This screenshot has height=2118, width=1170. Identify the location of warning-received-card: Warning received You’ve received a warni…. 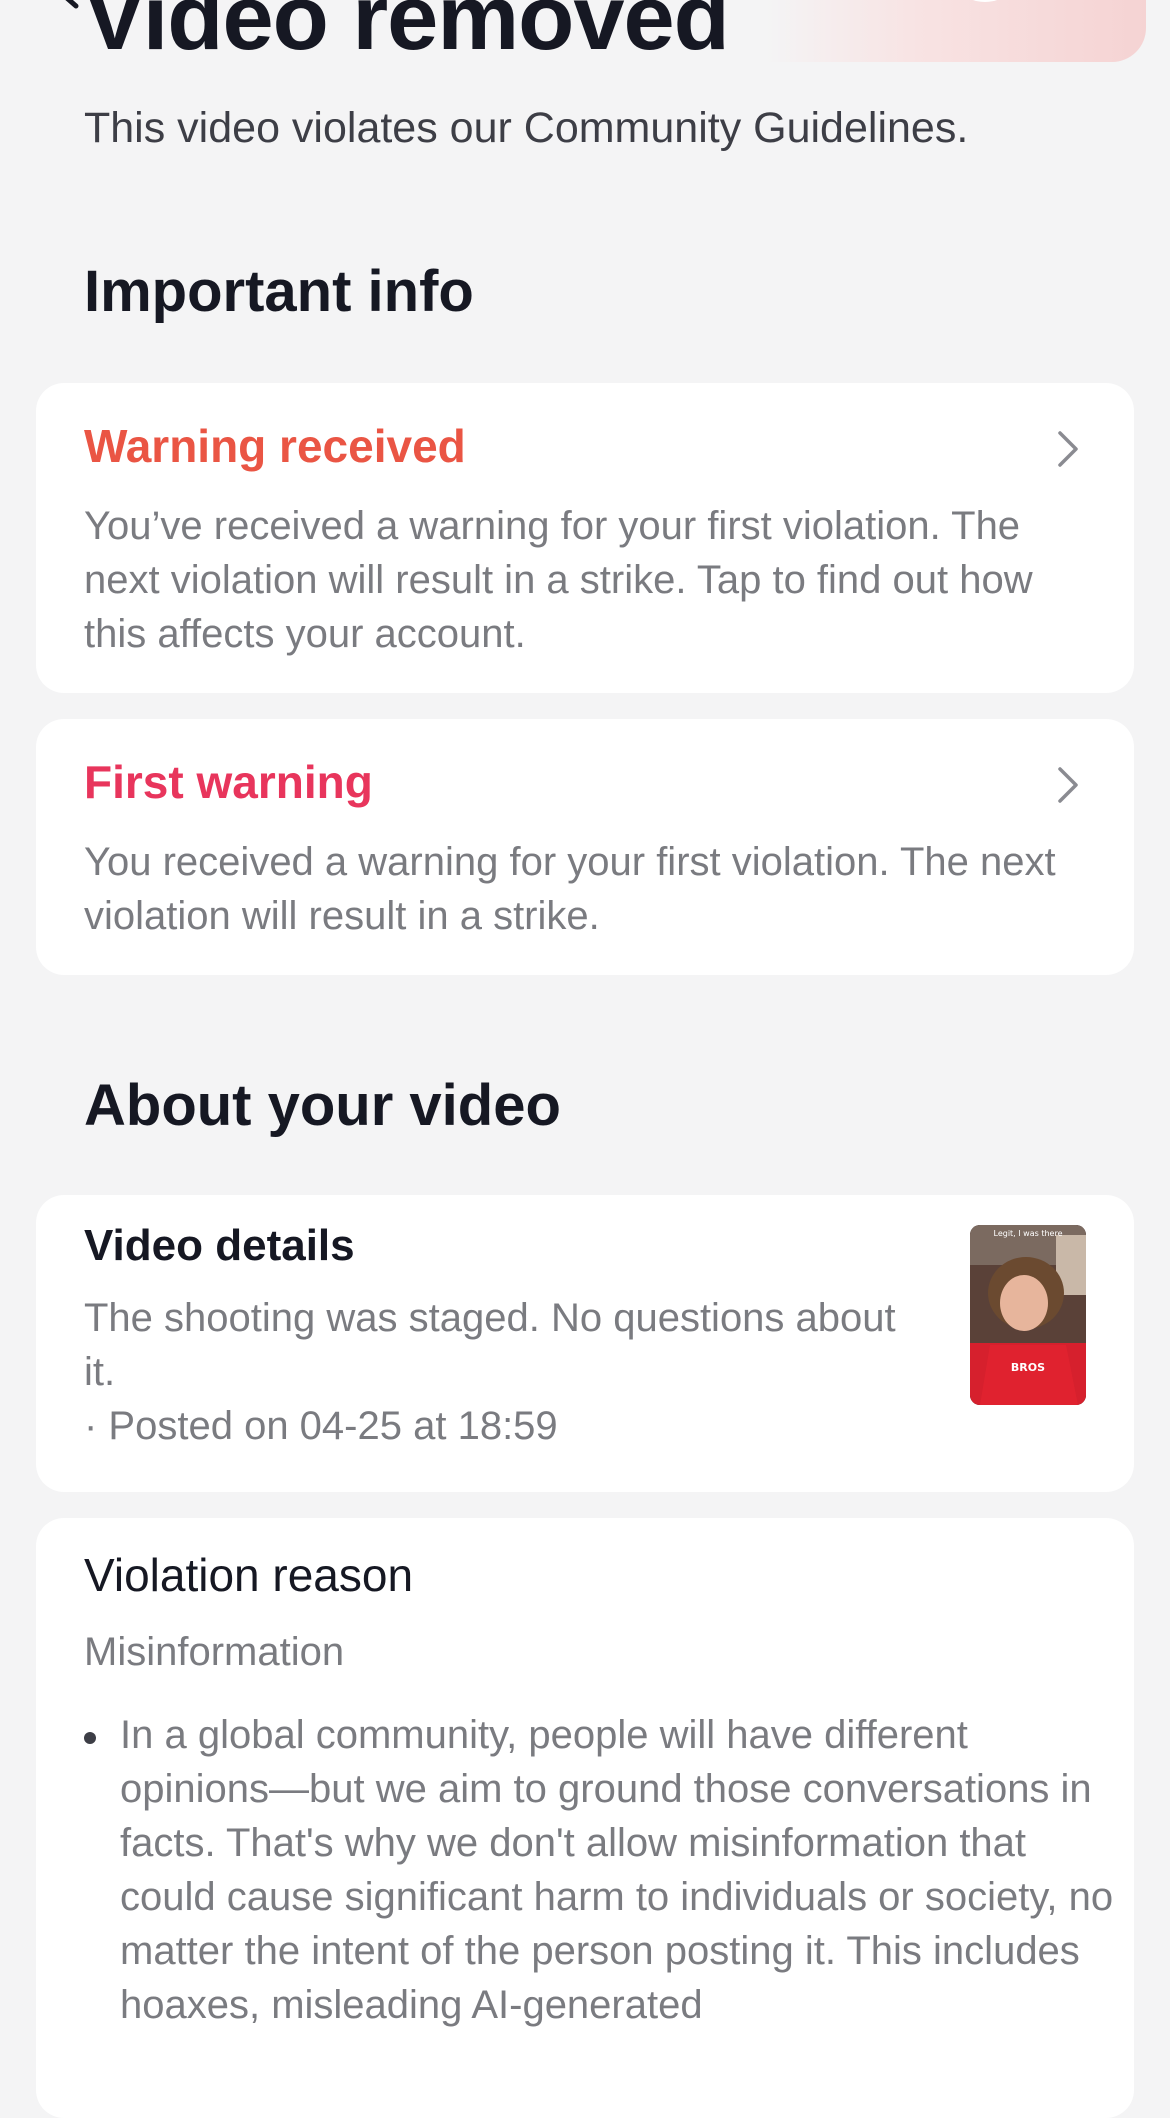
(585, 538).